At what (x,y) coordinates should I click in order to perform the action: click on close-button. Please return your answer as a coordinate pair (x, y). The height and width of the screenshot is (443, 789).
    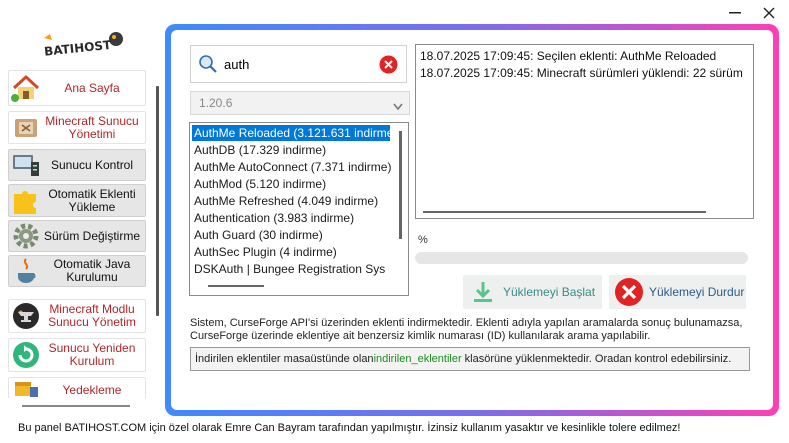
    Looking at the image, I should click on (769, 13).